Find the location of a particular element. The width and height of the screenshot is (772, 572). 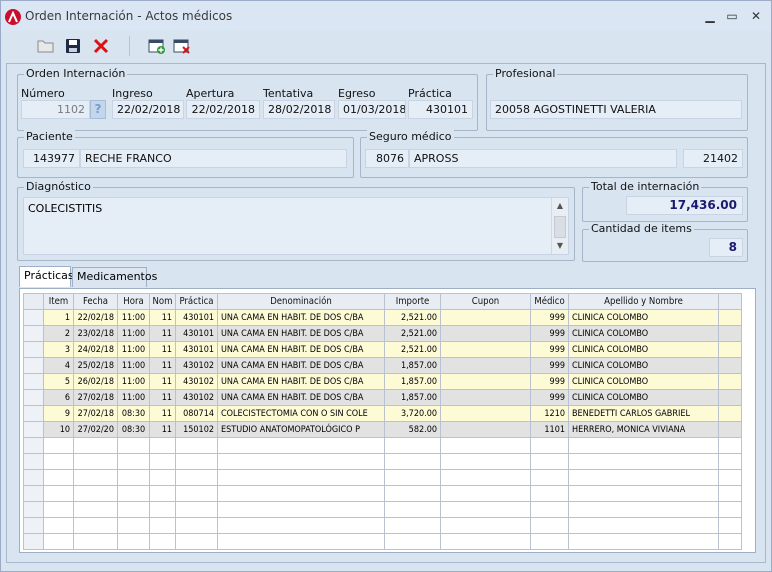

remove-item-button is located at coordinates (182, 46).